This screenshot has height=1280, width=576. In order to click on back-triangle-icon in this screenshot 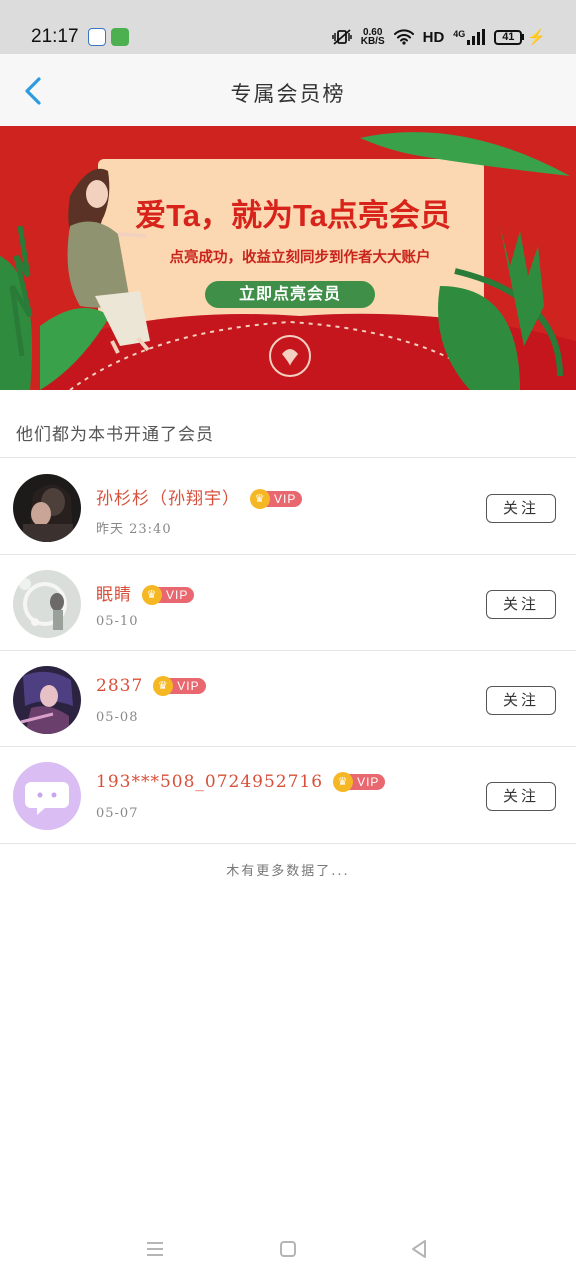, I will do `click(419, 1249)`.